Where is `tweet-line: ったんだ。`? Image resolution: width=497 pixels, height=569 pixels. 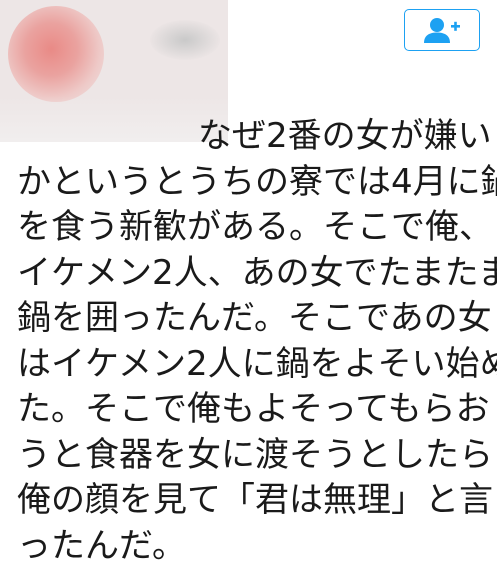
tweet-line: ったんだ。 is located at coordinates (254, 546).